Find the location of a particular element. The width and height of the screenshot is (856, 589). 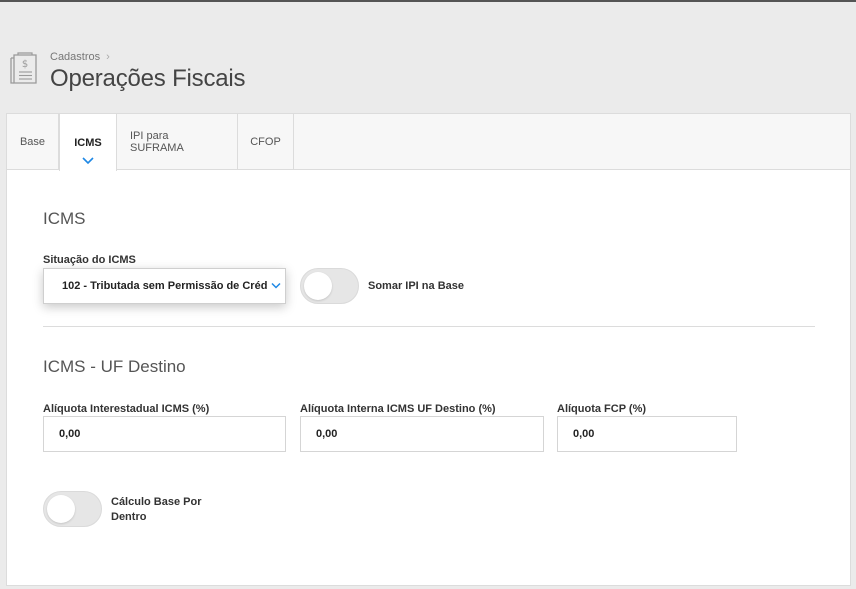

aliq-fcp-label: Alíquota FCP (%) is located at coordinates (602, 409).